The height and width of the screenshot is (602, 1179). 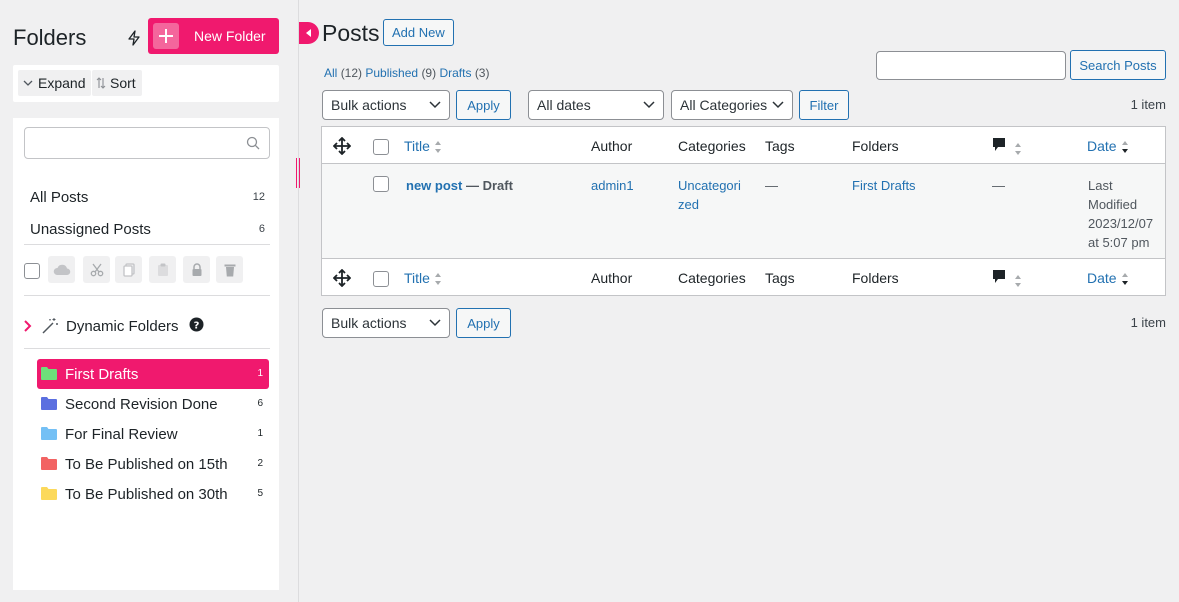 What do you see at coordinates (612, 185) in the screenshot?
I see `post-author-link: admin1` at bounding box center [612, 185].